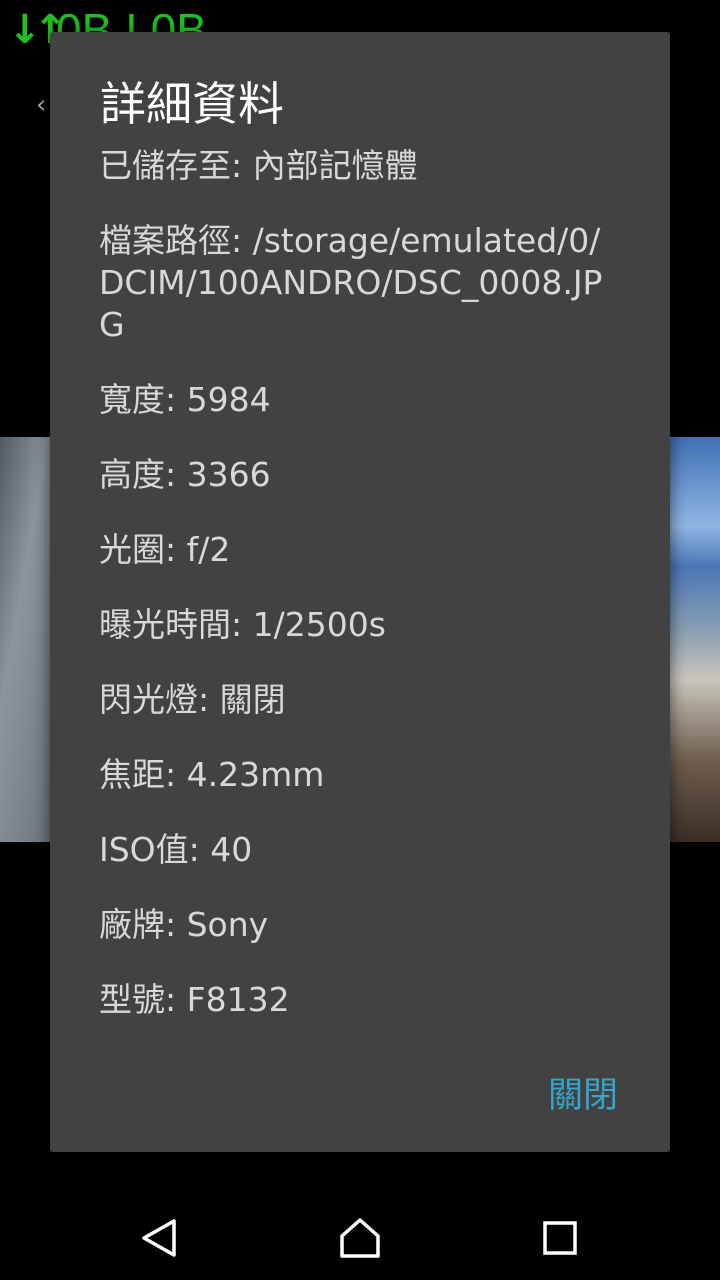 The image size is (720, 1280). What do you see at coordinates (37, 30) in the screenshot?
I see `up-down-arrows-icon: ↓↑` at bounding box center [37, 30].